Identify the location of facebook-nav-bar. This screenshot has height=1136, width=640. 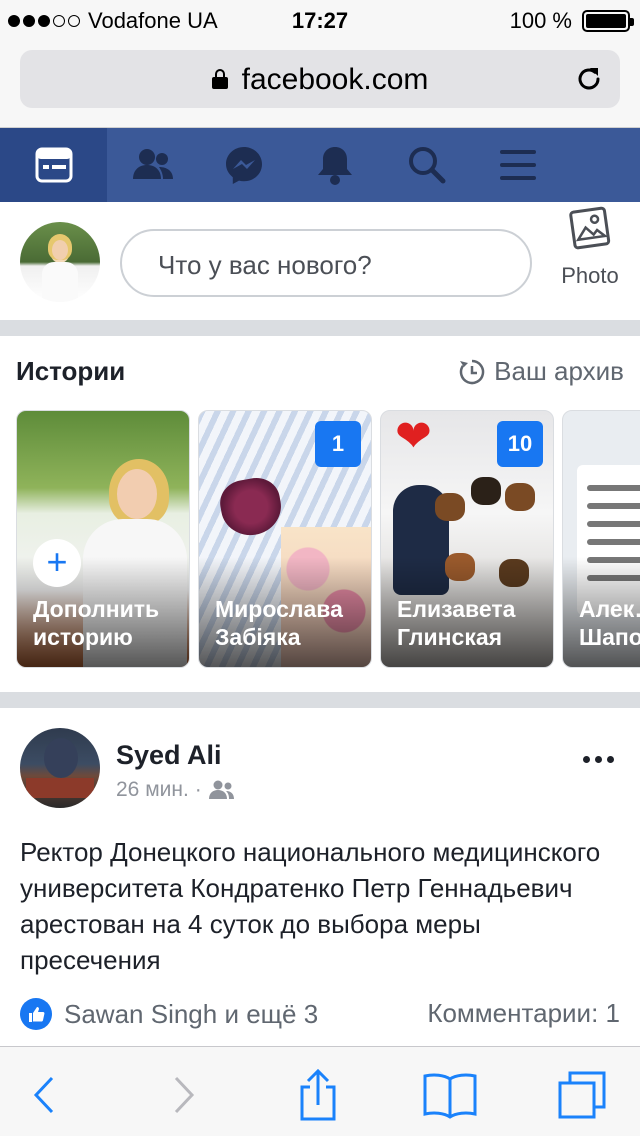
(320, 165).